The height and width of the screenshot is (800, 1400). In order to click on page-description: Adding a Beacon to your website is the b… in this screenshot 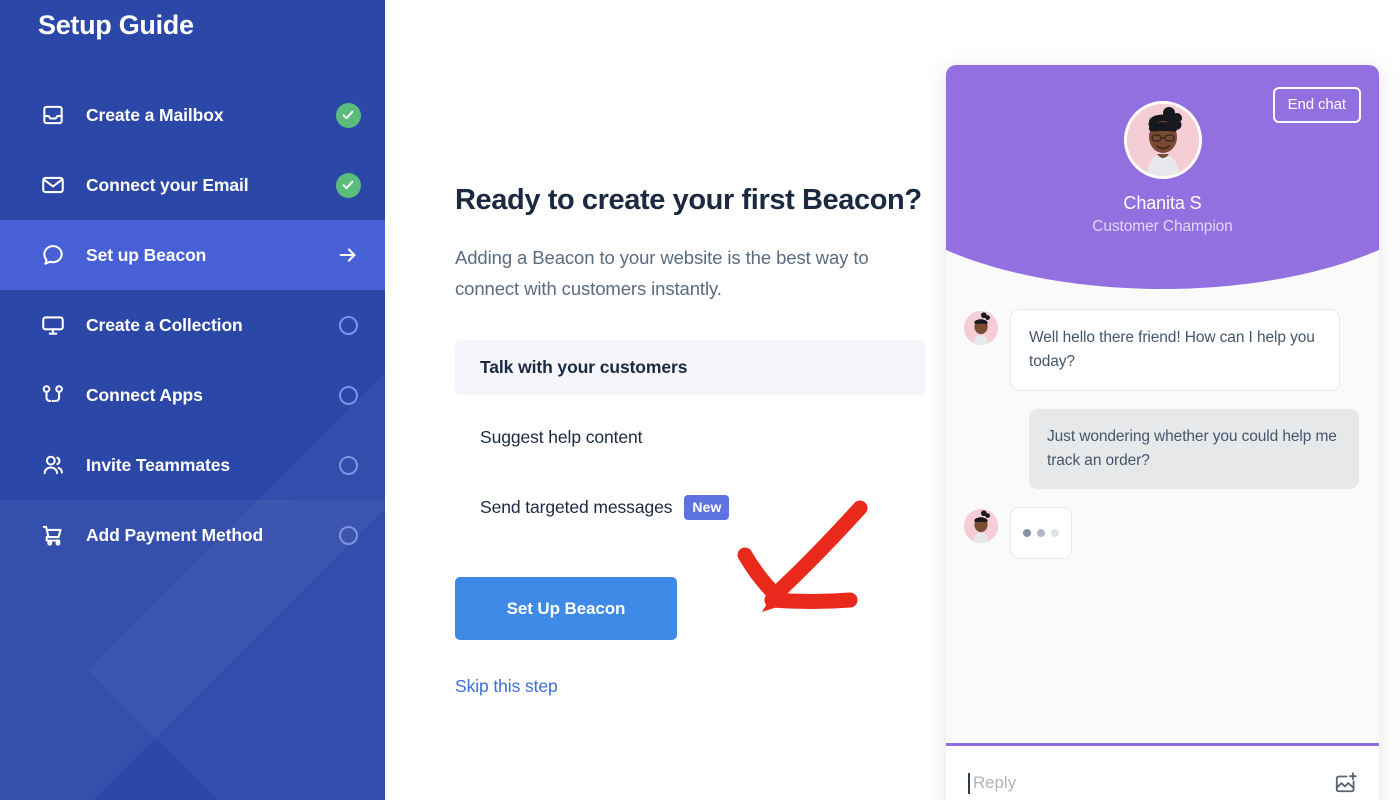, I will do `click(662, 273)`.